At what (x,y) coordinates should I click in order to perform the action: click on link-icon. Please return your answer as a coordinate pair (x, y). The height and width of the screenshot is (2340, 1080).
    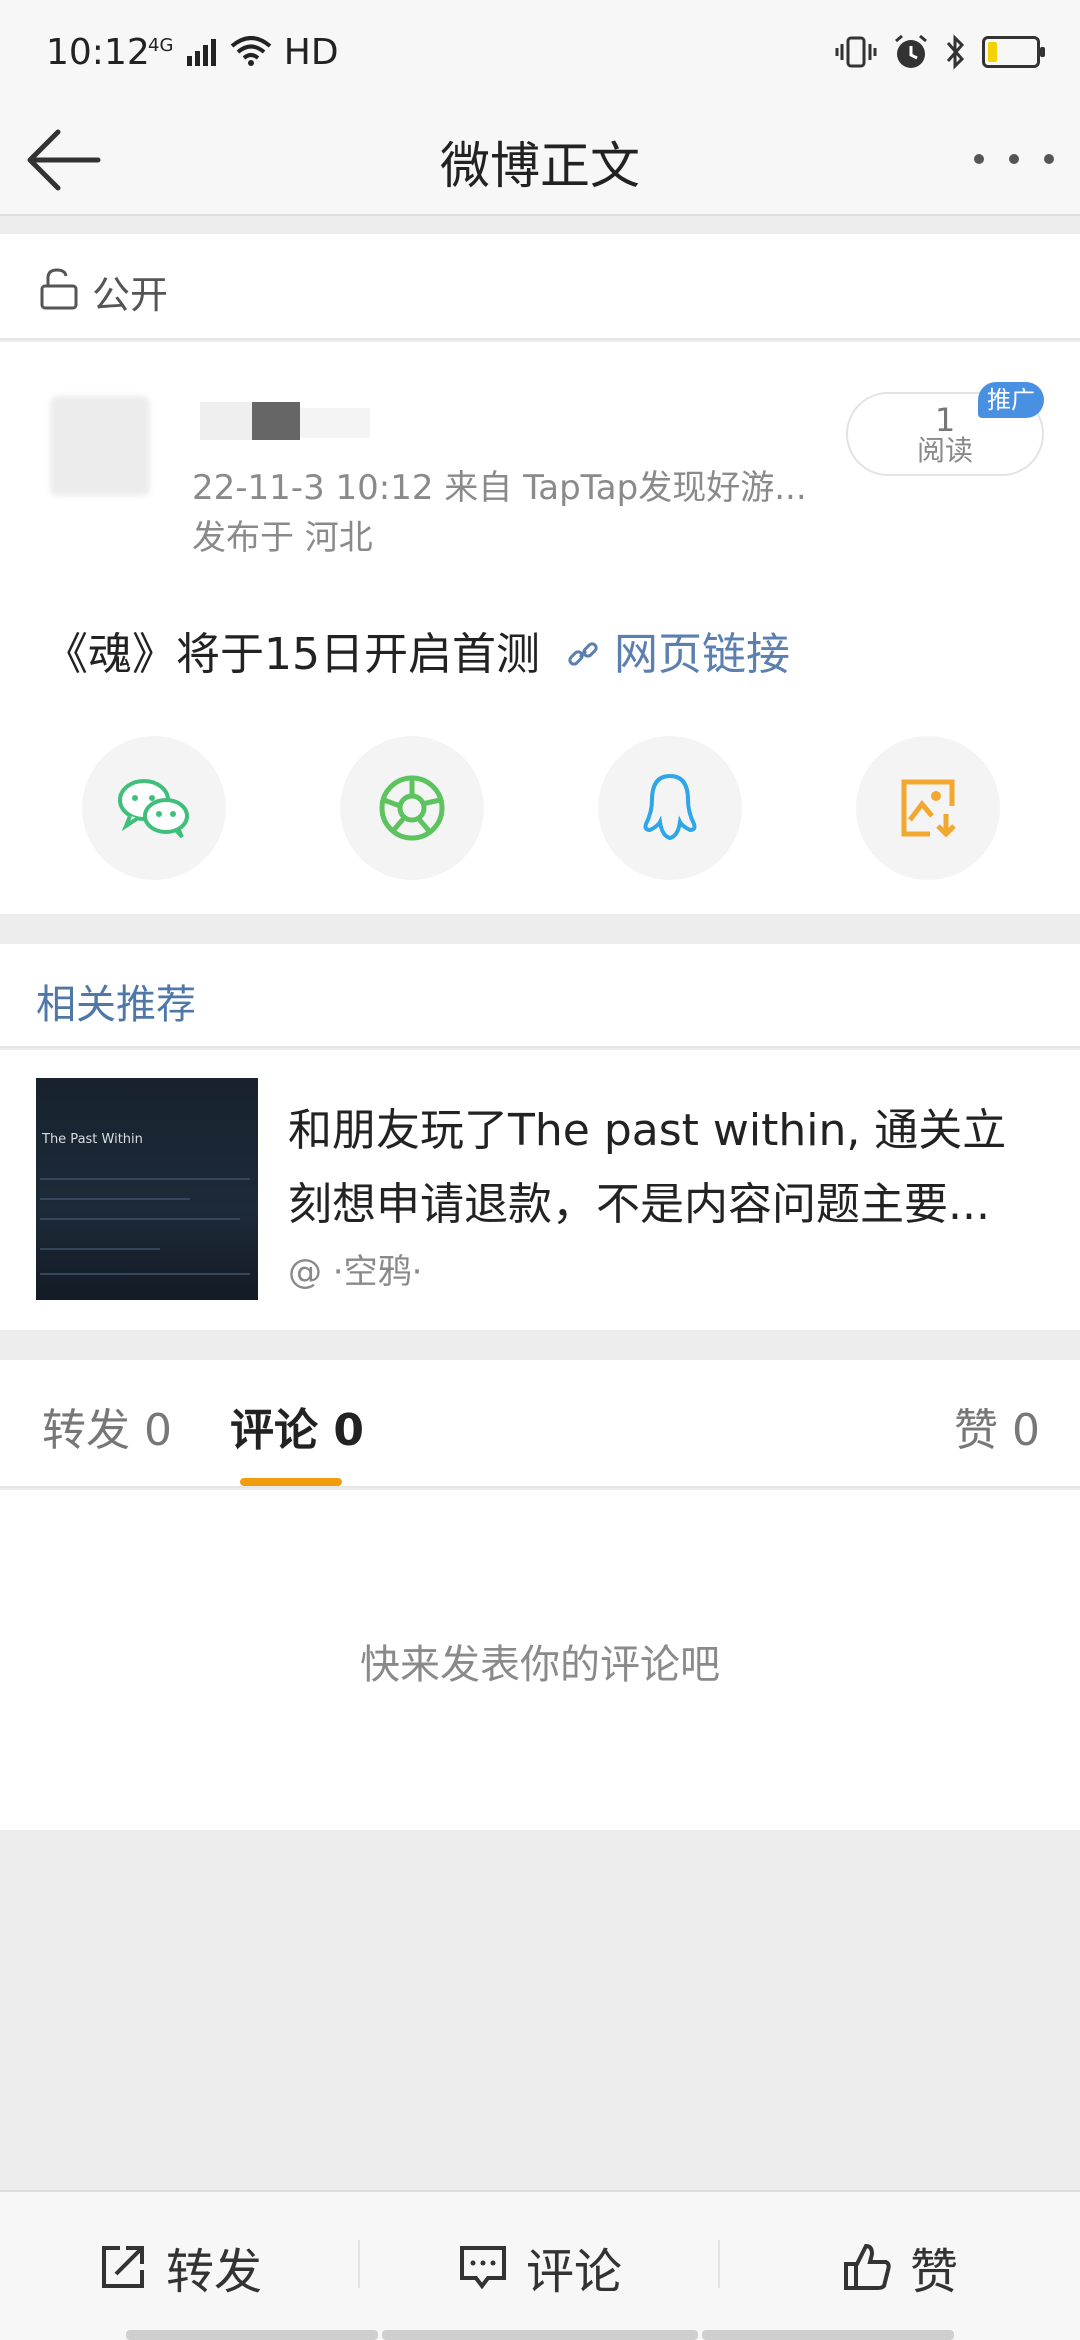
    Looking at the image, I should click on (583, 654).